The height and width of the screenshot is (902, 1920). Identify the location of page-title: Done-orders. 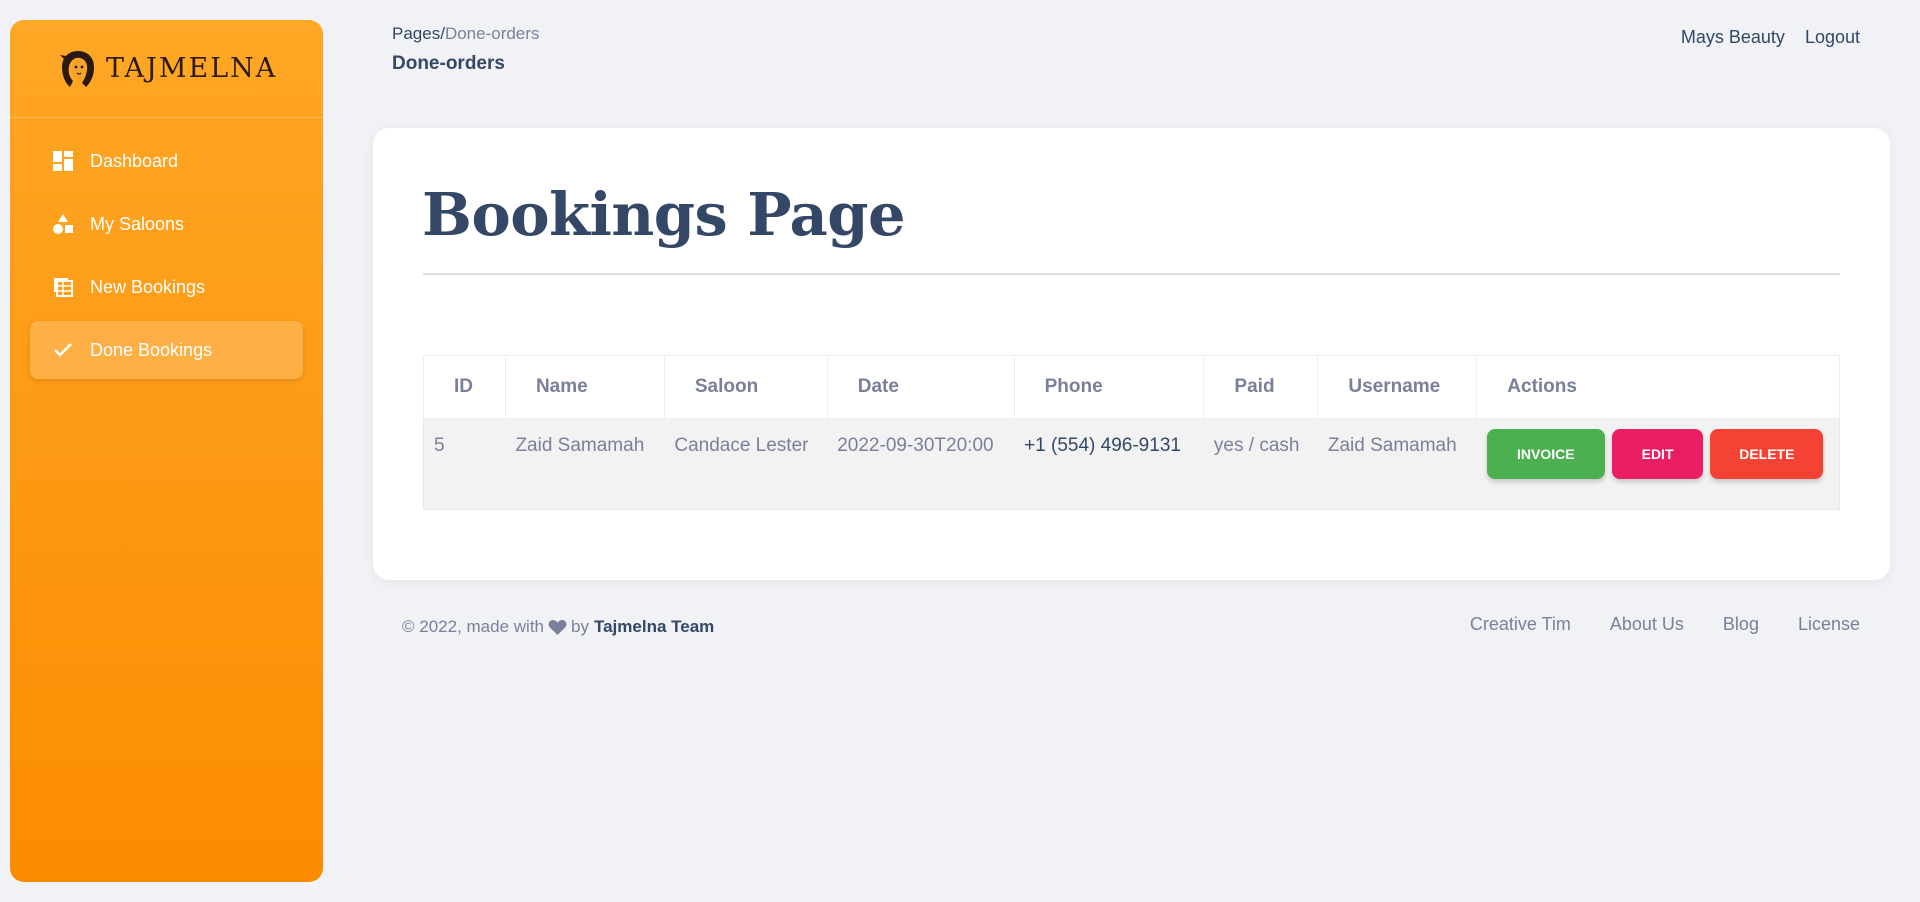
(448, 63).